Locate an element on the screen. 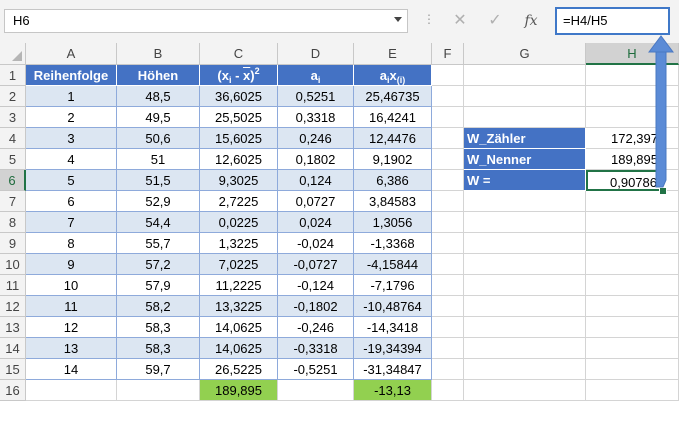  arrow-shaft is located at coordinates (661, 119).